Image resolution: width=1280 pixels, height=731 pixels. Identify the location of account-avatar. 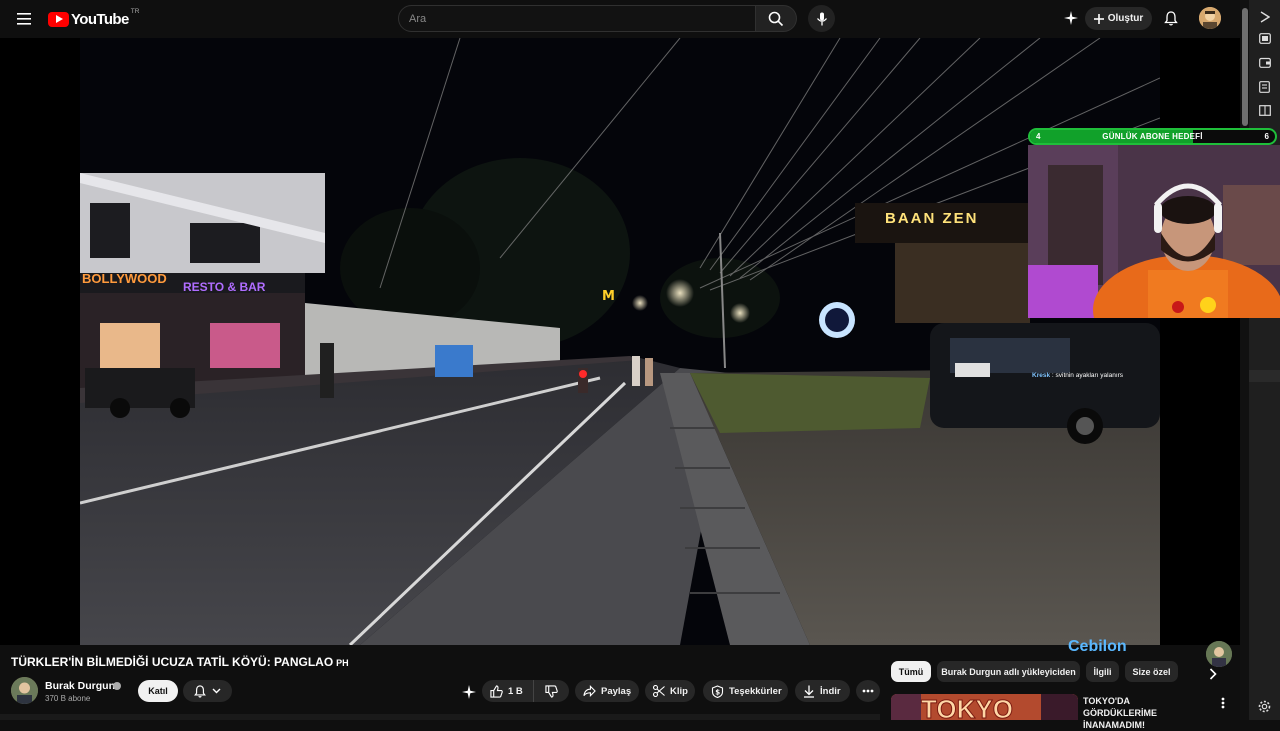
(1210, 18).